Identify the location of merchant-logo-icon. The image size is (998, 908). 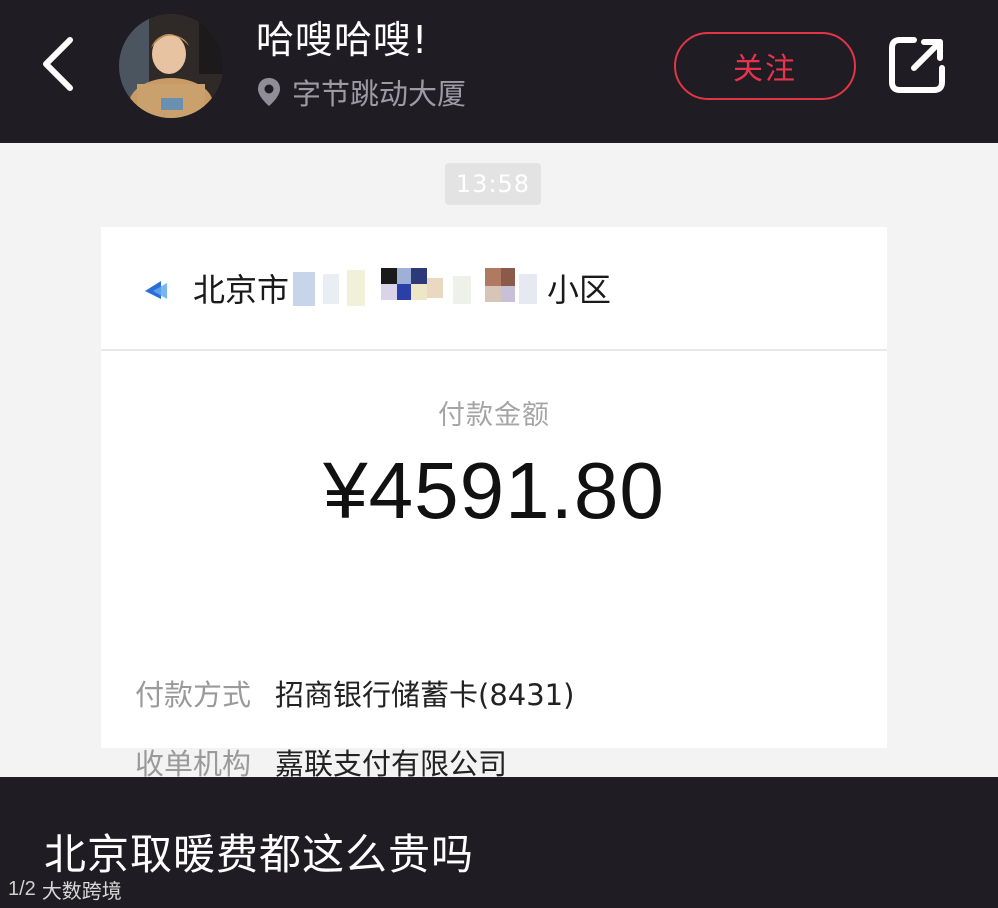
(156, 290).